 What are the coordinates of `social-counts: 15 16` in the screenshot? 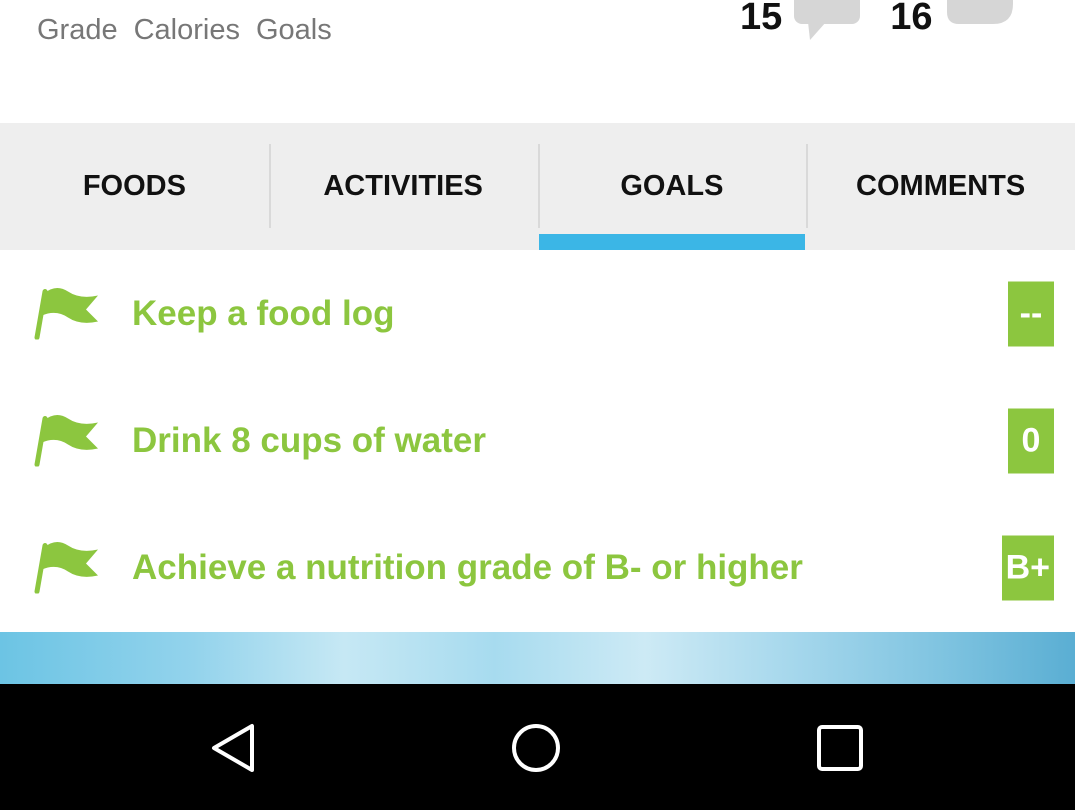 It's located at (878, 23).